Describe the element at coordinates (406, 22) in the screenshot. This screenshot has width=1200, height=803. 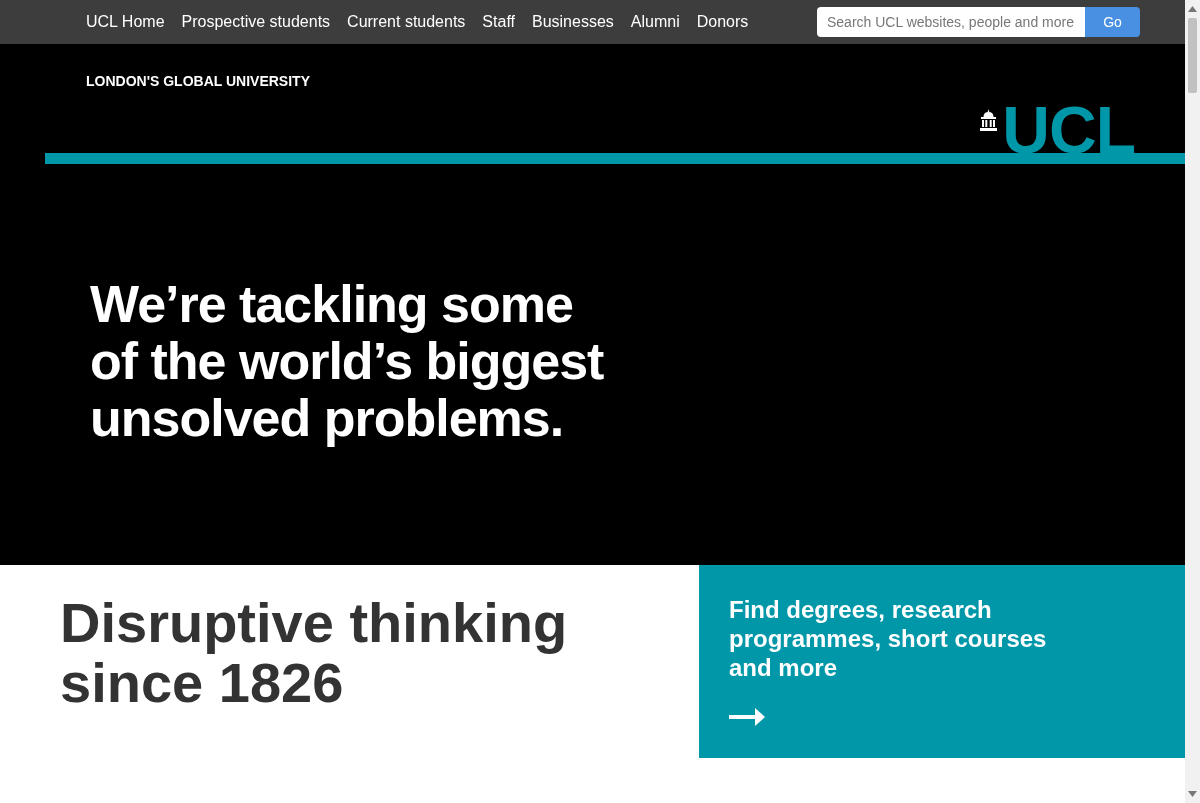
I see `nav-link: Current students` at that location.